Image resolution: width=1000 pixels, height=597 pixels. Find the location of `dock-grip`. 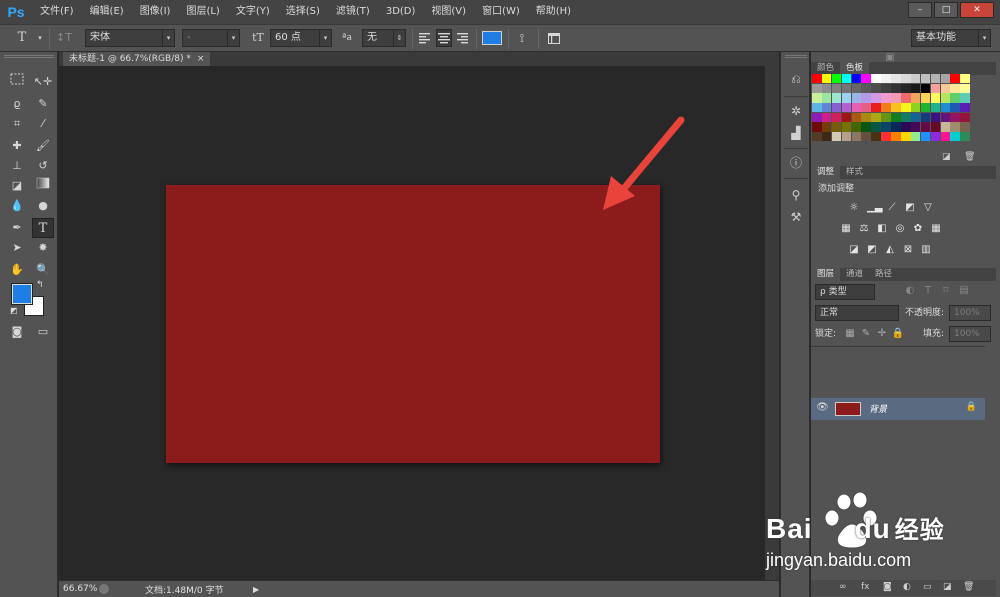

dock-grip is located at coordinates (796, 56).